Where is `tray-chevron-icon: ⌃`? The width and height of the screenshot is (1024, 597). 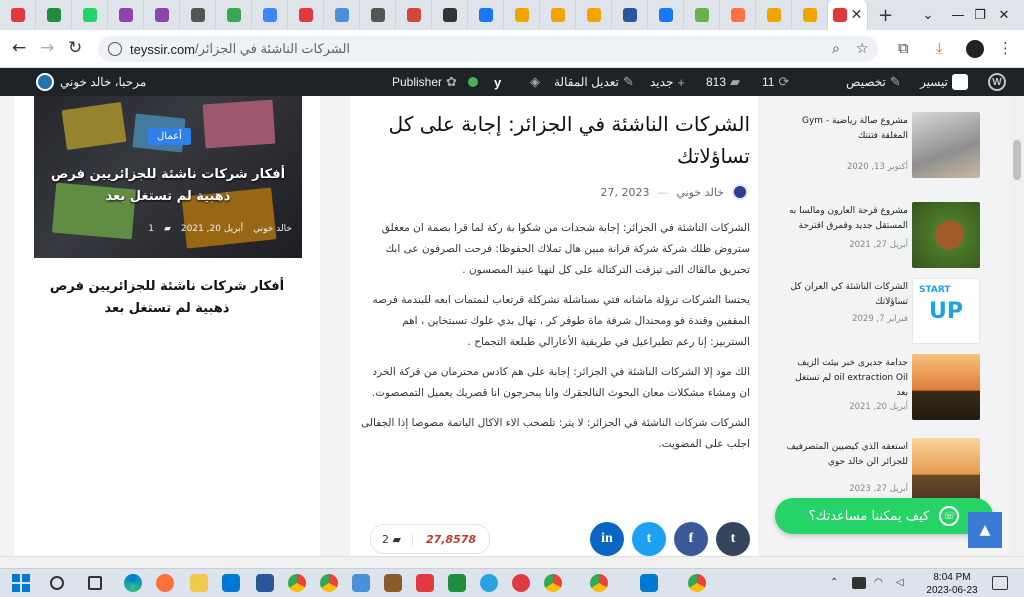 tray-chevron-icon: ⌃ is located at coordinates (836, 583).